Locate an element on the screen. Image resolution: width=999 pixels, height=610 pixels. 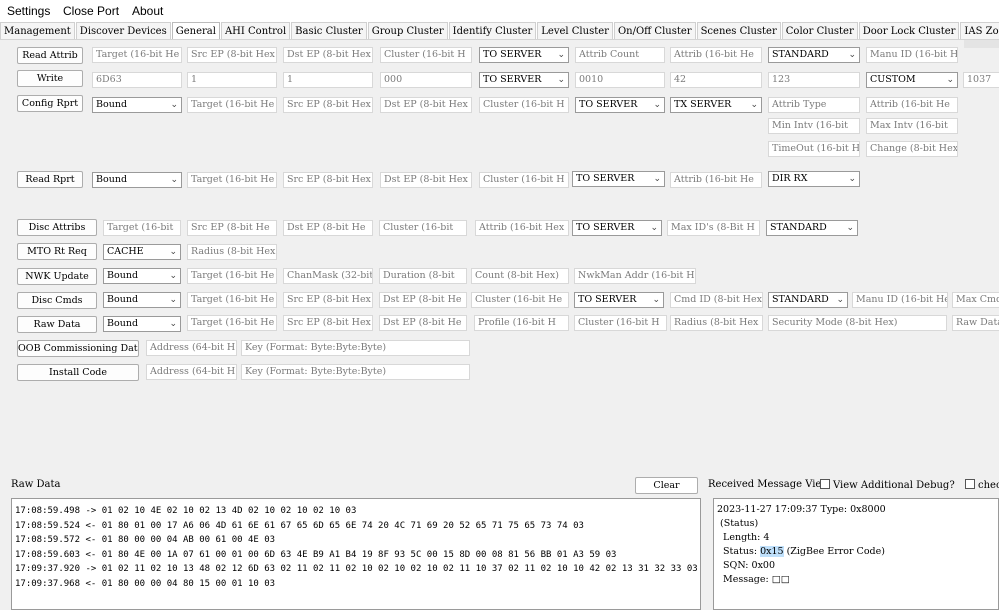
tab-door-lock-cluster: Door Lock Cluster is located at coordinates (909, 30).